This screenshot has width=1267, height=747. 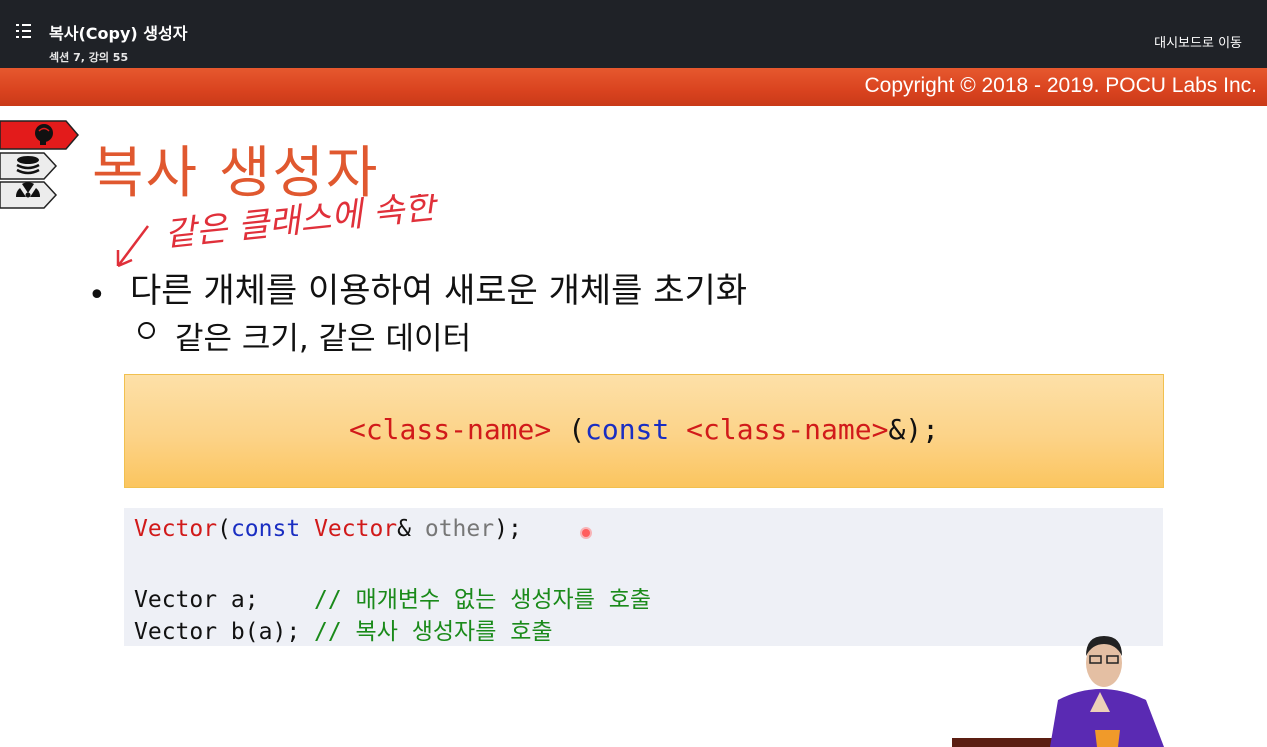 I want to click on bullet-text: 다른 개체를 이용하여 새로운 개체를 초기화, so click(x=439, y=291).